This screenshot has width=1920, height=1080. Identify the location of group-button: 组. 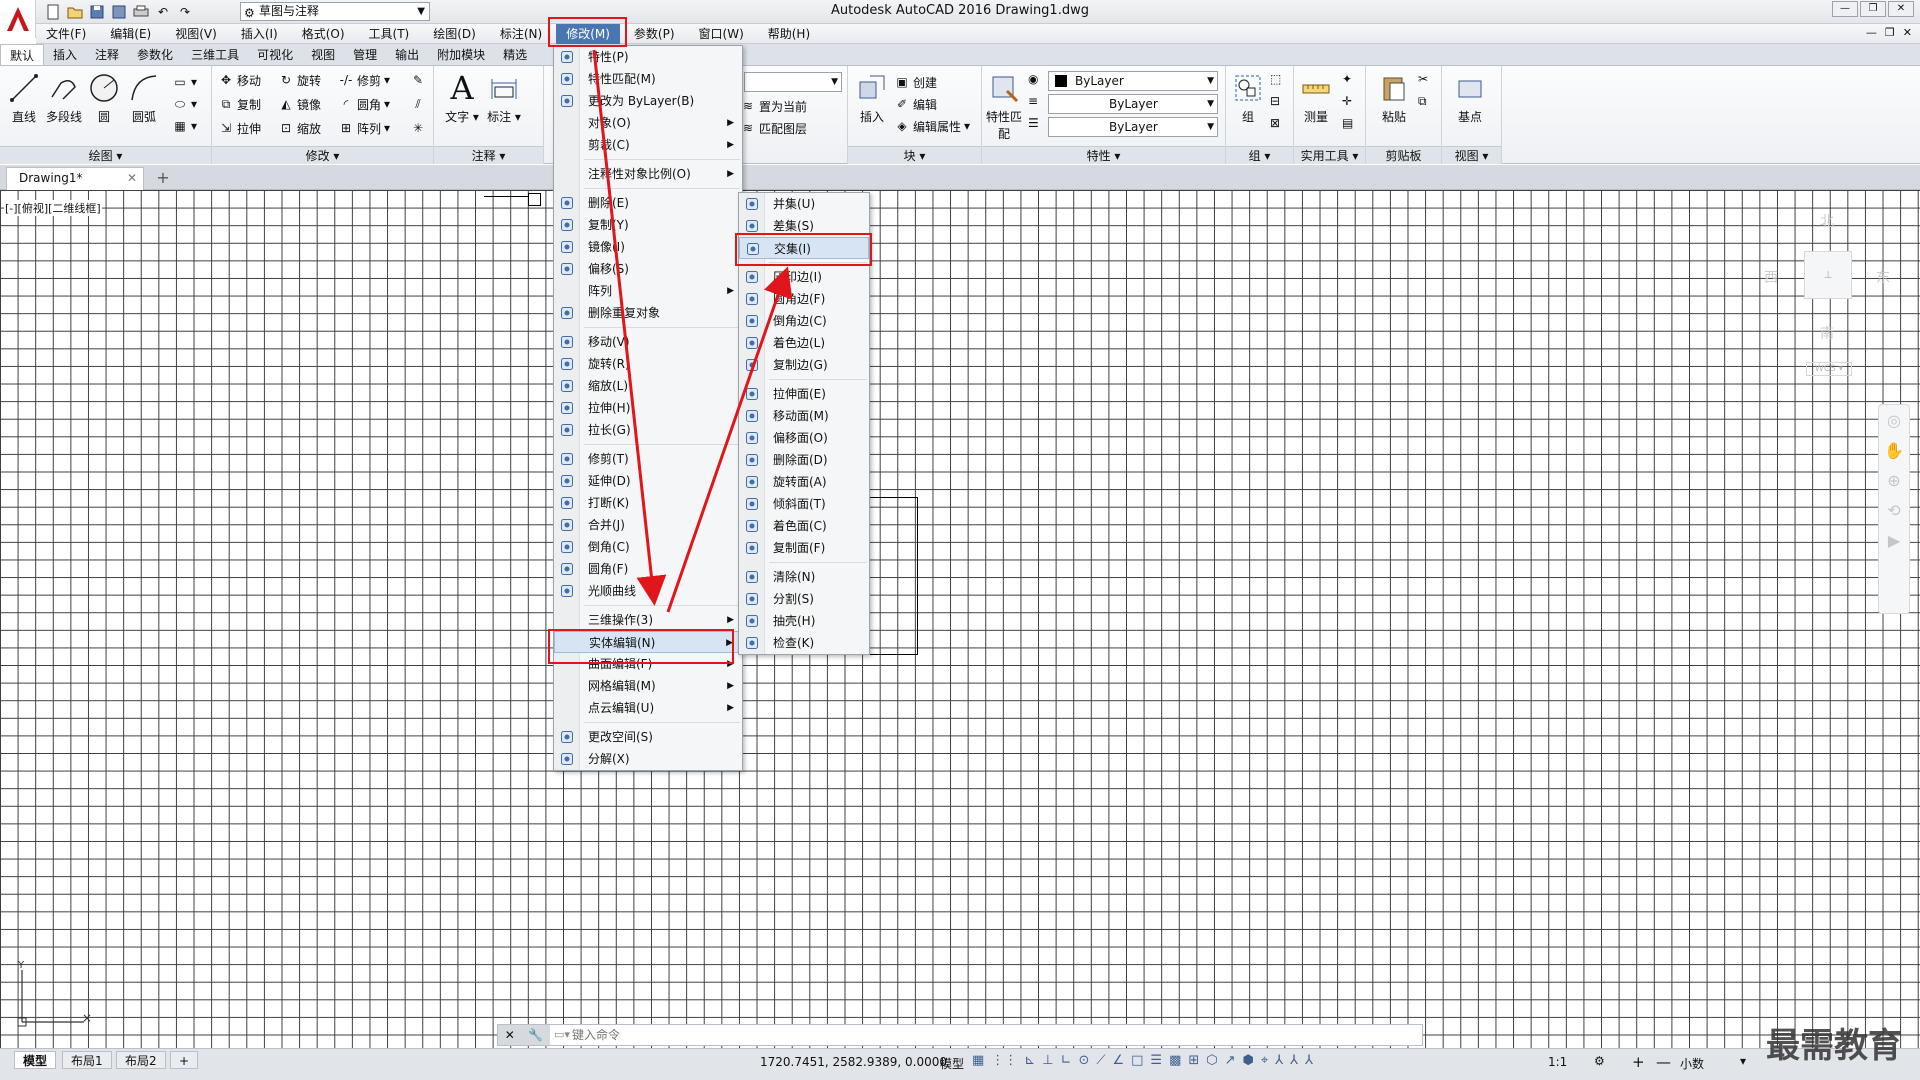
(1248, 97).